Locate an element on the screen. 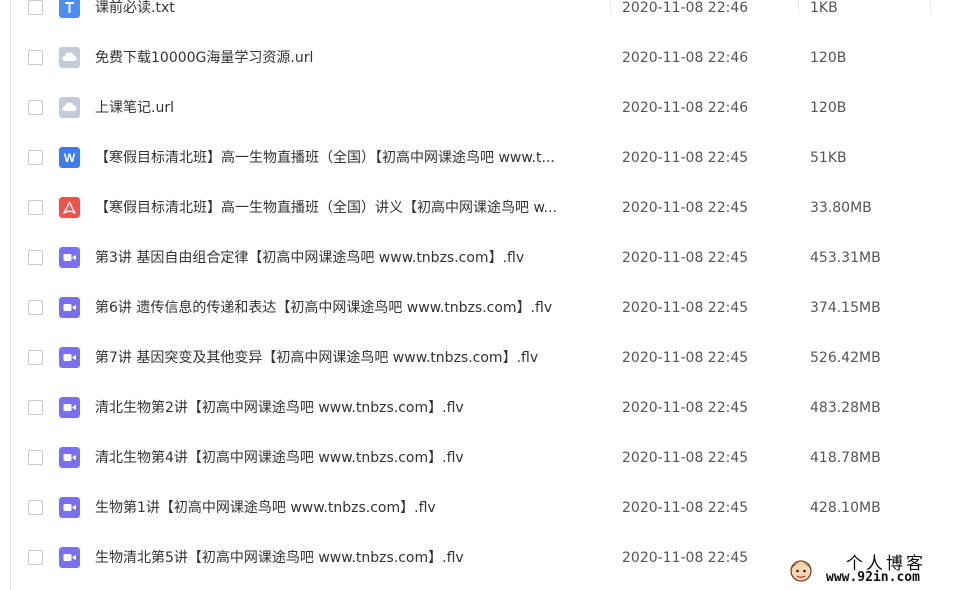 This screenshot has width=978, height=590. file-size: 418.78MB is located at coordinates (845, 458).